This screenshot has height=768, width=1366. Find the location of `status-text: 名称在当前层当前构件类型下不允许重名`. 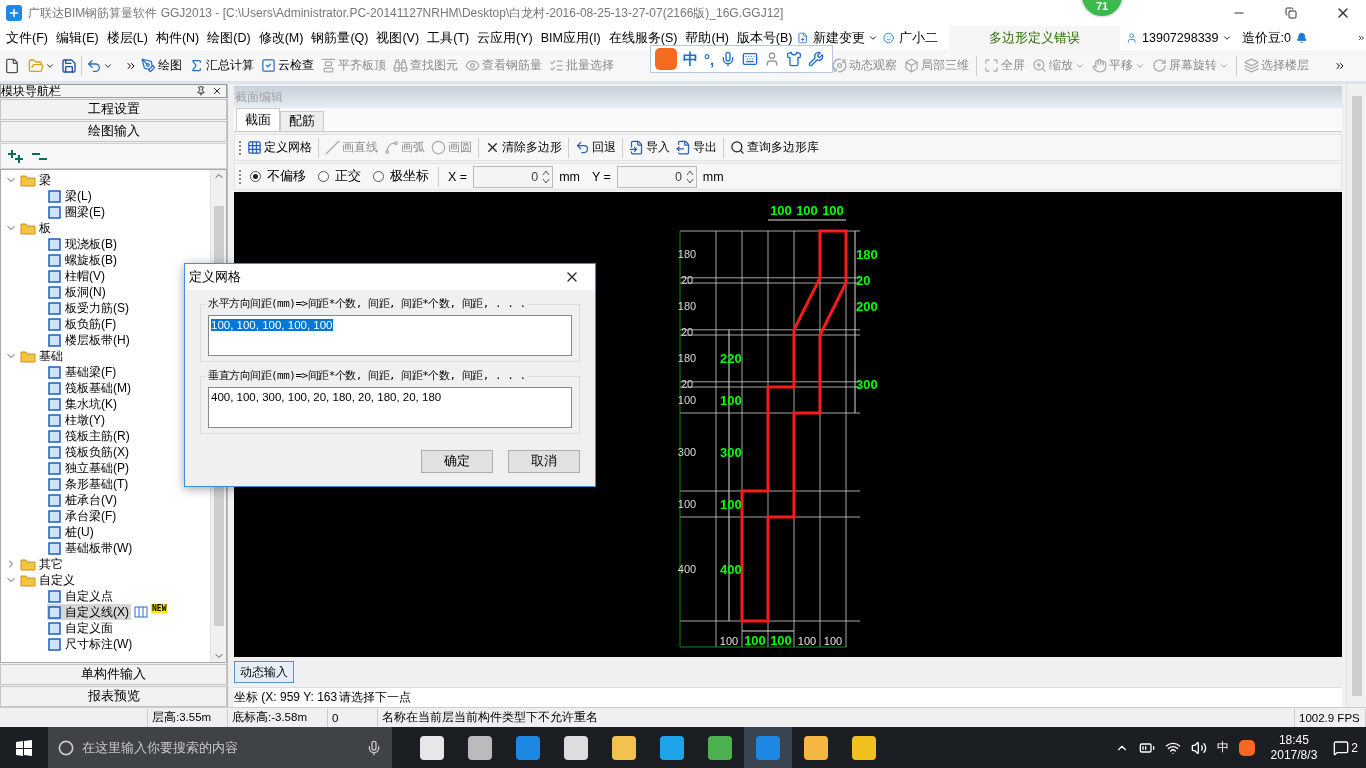

status-text: 名称在当前层当前构件类型下不允许重名 is located at coordinates (836, 717).